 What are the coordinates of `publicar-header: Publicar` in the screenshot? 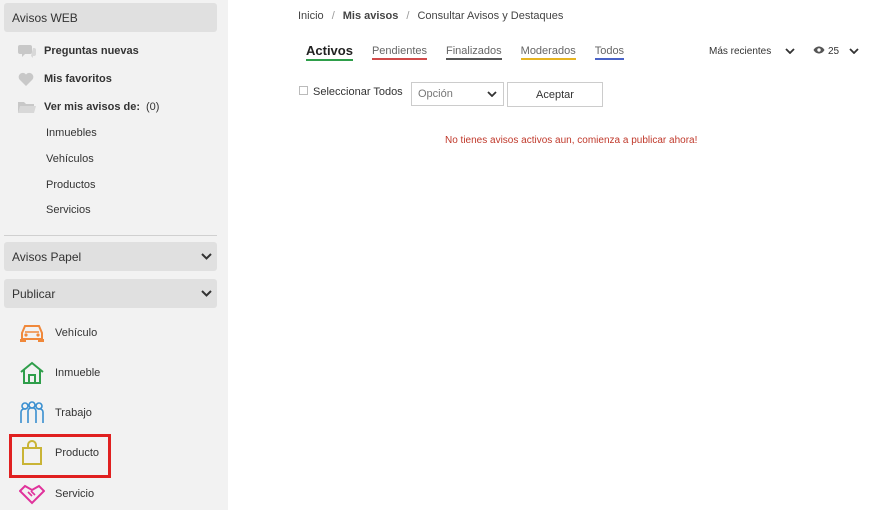 It's located at (110, 293).